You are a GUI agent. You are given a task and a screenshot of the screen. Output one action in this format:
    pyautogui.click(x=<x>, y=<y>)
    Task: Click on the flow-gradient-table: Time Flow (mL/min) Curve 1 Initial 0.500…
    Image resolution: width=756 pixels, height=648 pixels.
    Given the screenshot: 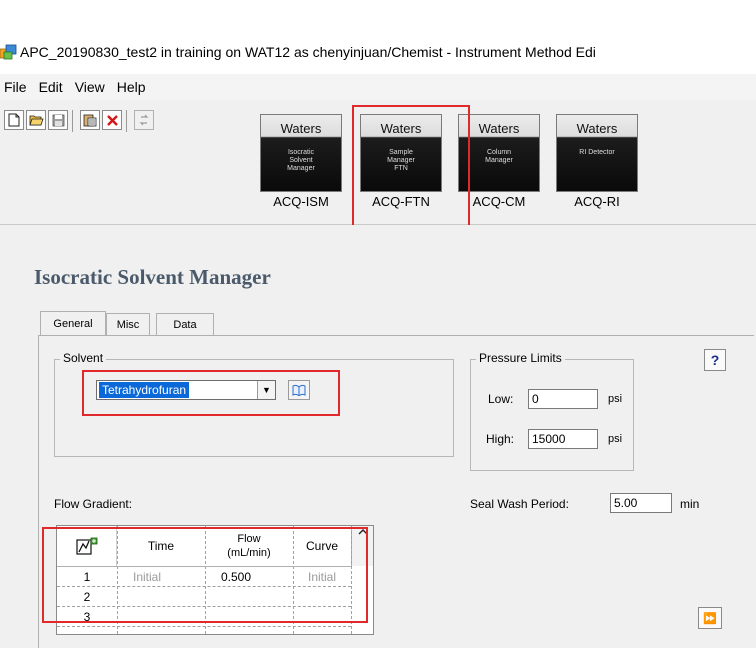 What is the action you would take?
    pyautogui.click(x=215, y=580)
    